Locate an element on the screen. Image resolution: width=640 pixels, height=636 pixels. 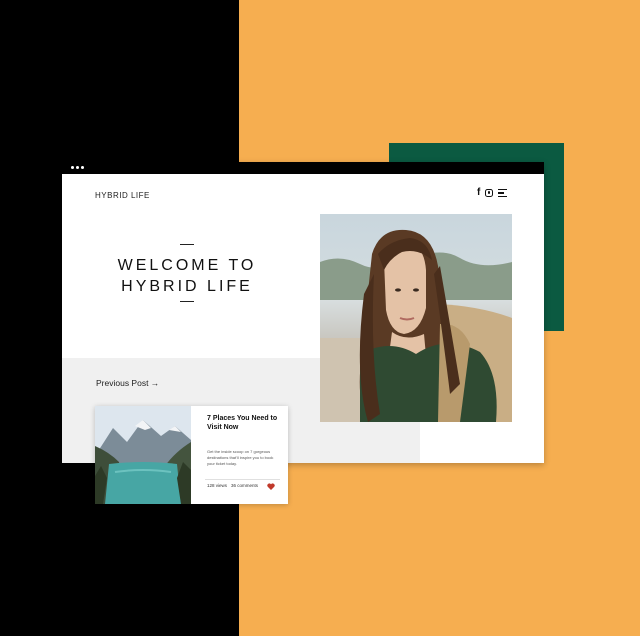
card-stats: 128 views 36 comments is located at coordinates (232, 485).